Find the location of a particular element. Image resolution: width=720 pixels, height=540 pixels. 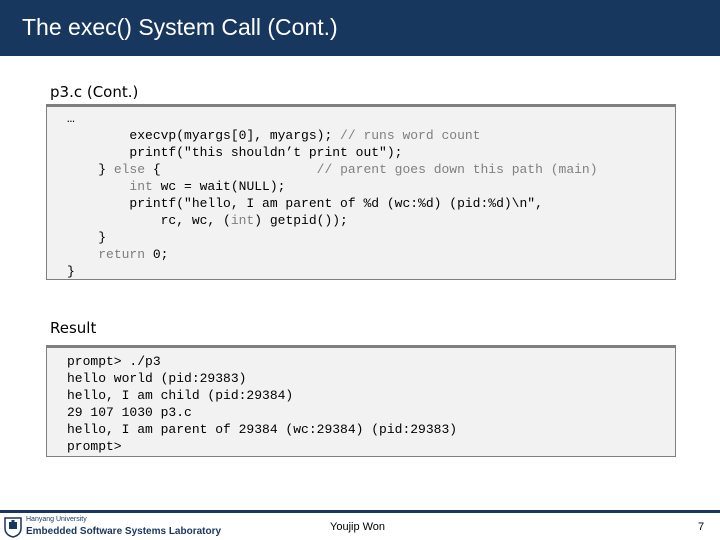

code-line: rc, wc, (int) getpid()); is located at coordinates (207, 220).